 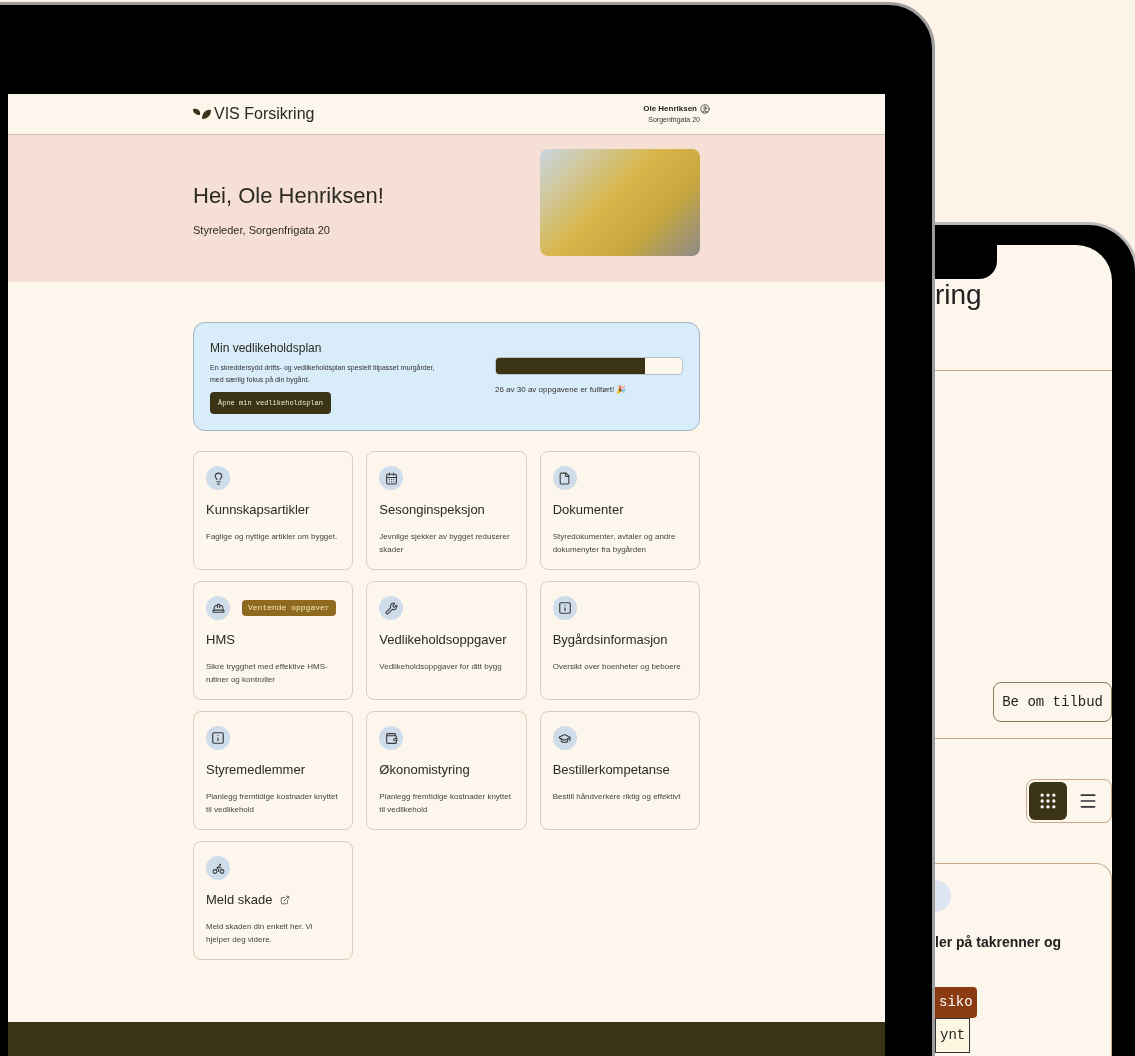 I want to click on card-title: Meld skade, so click(x=239, y=900).